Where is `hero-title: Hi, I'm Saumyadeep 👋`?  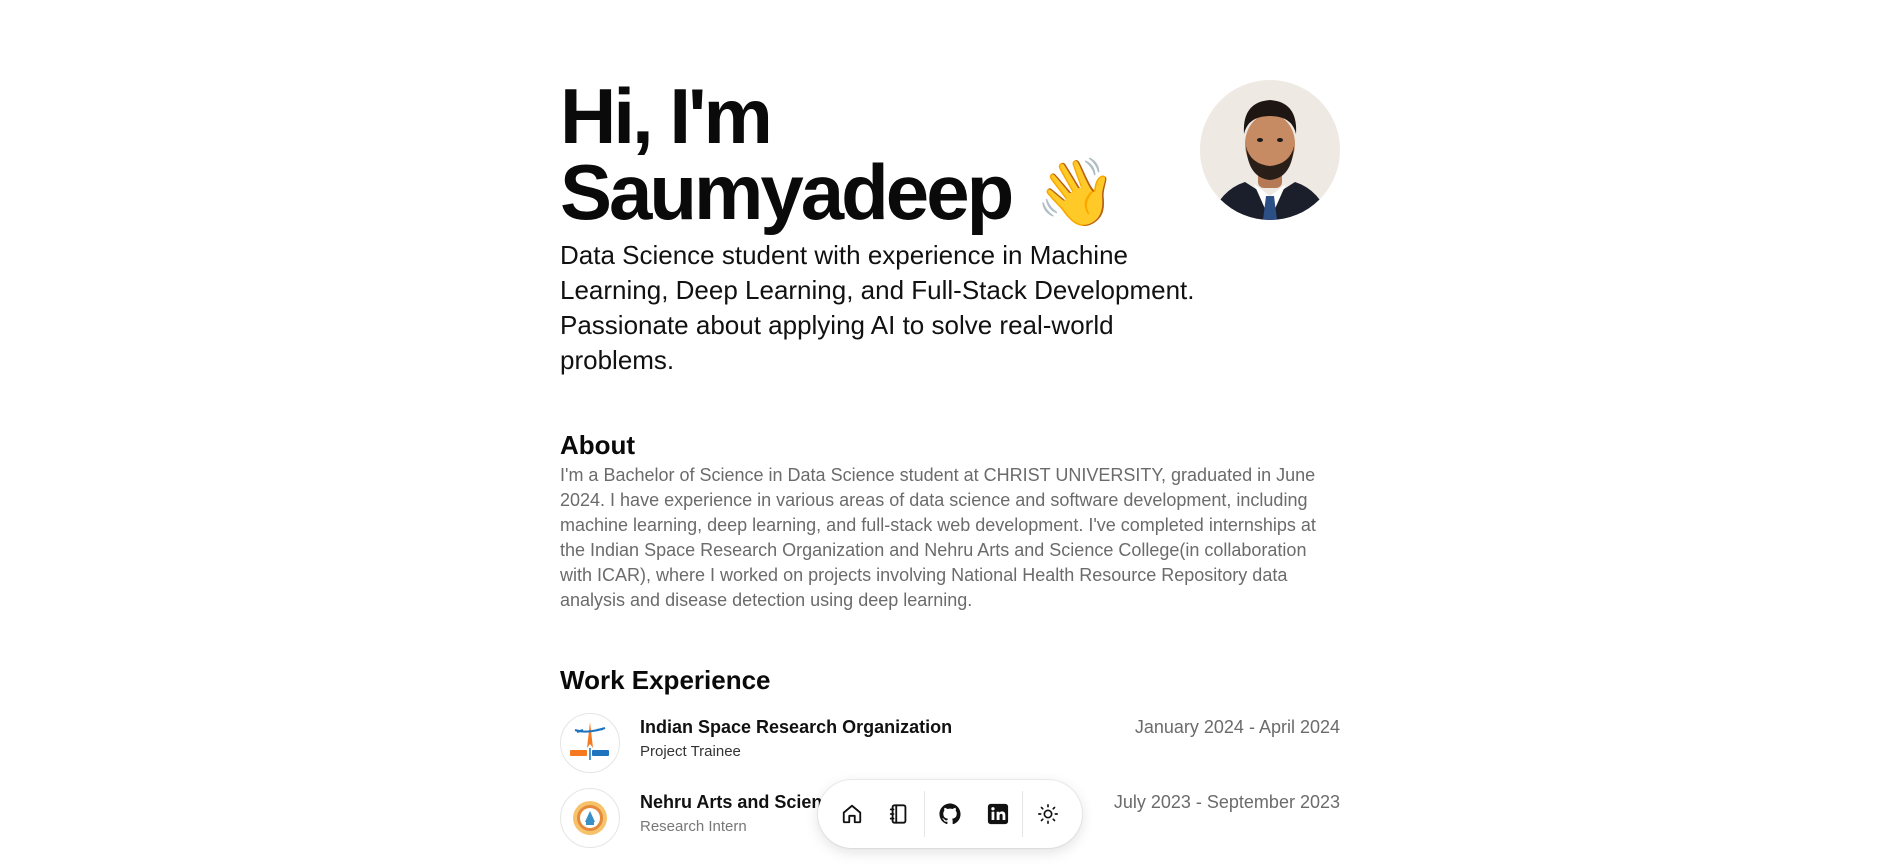
hero-title: Hi, I'm Saumyadeep 👋 is located at coordinates (839, 151).